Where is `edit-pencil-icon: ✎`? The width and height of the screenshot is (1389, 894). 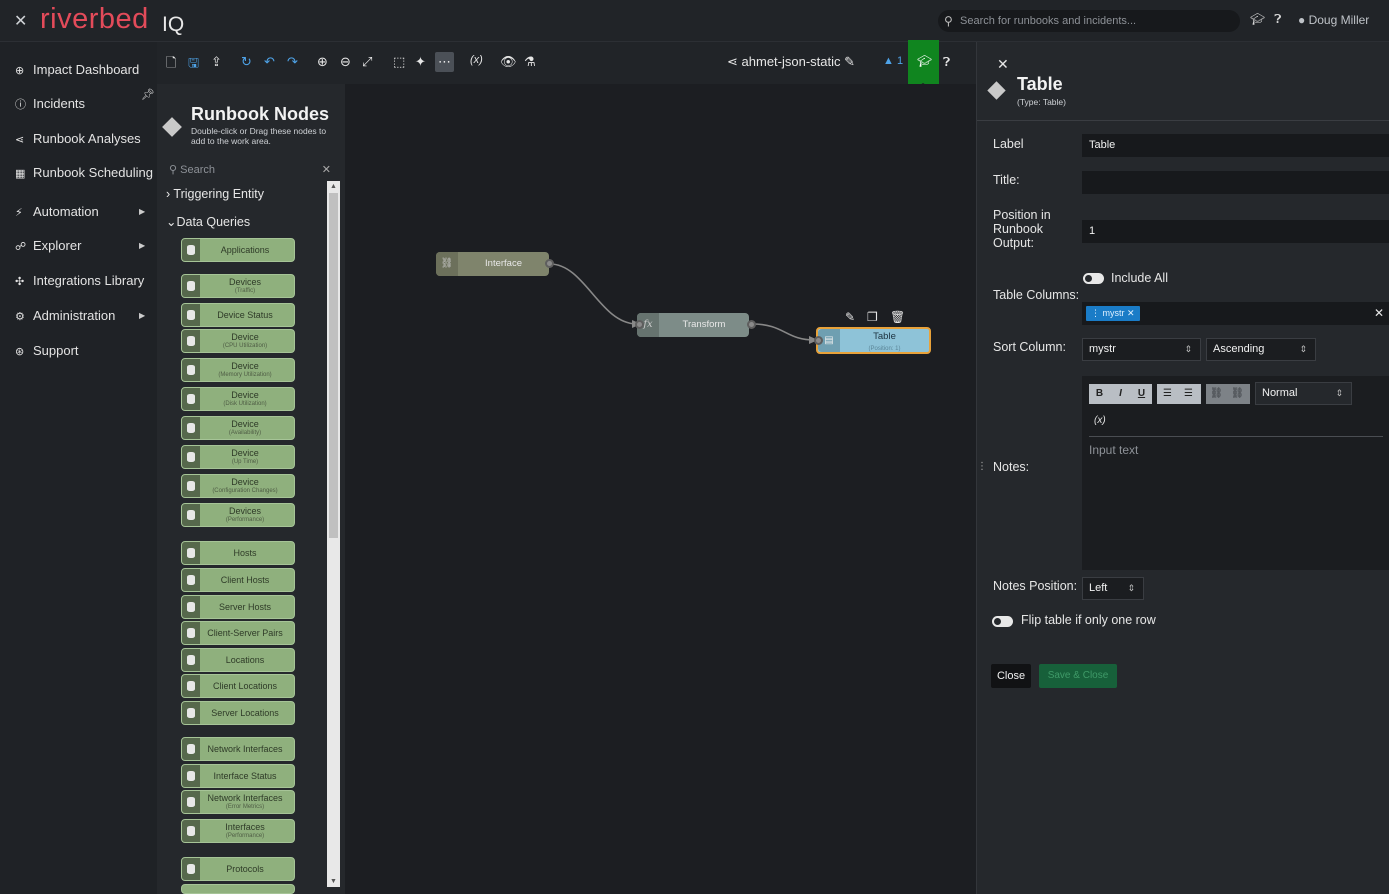 edit-pencil-icon: ✎ is located at coordinates (849, 61).